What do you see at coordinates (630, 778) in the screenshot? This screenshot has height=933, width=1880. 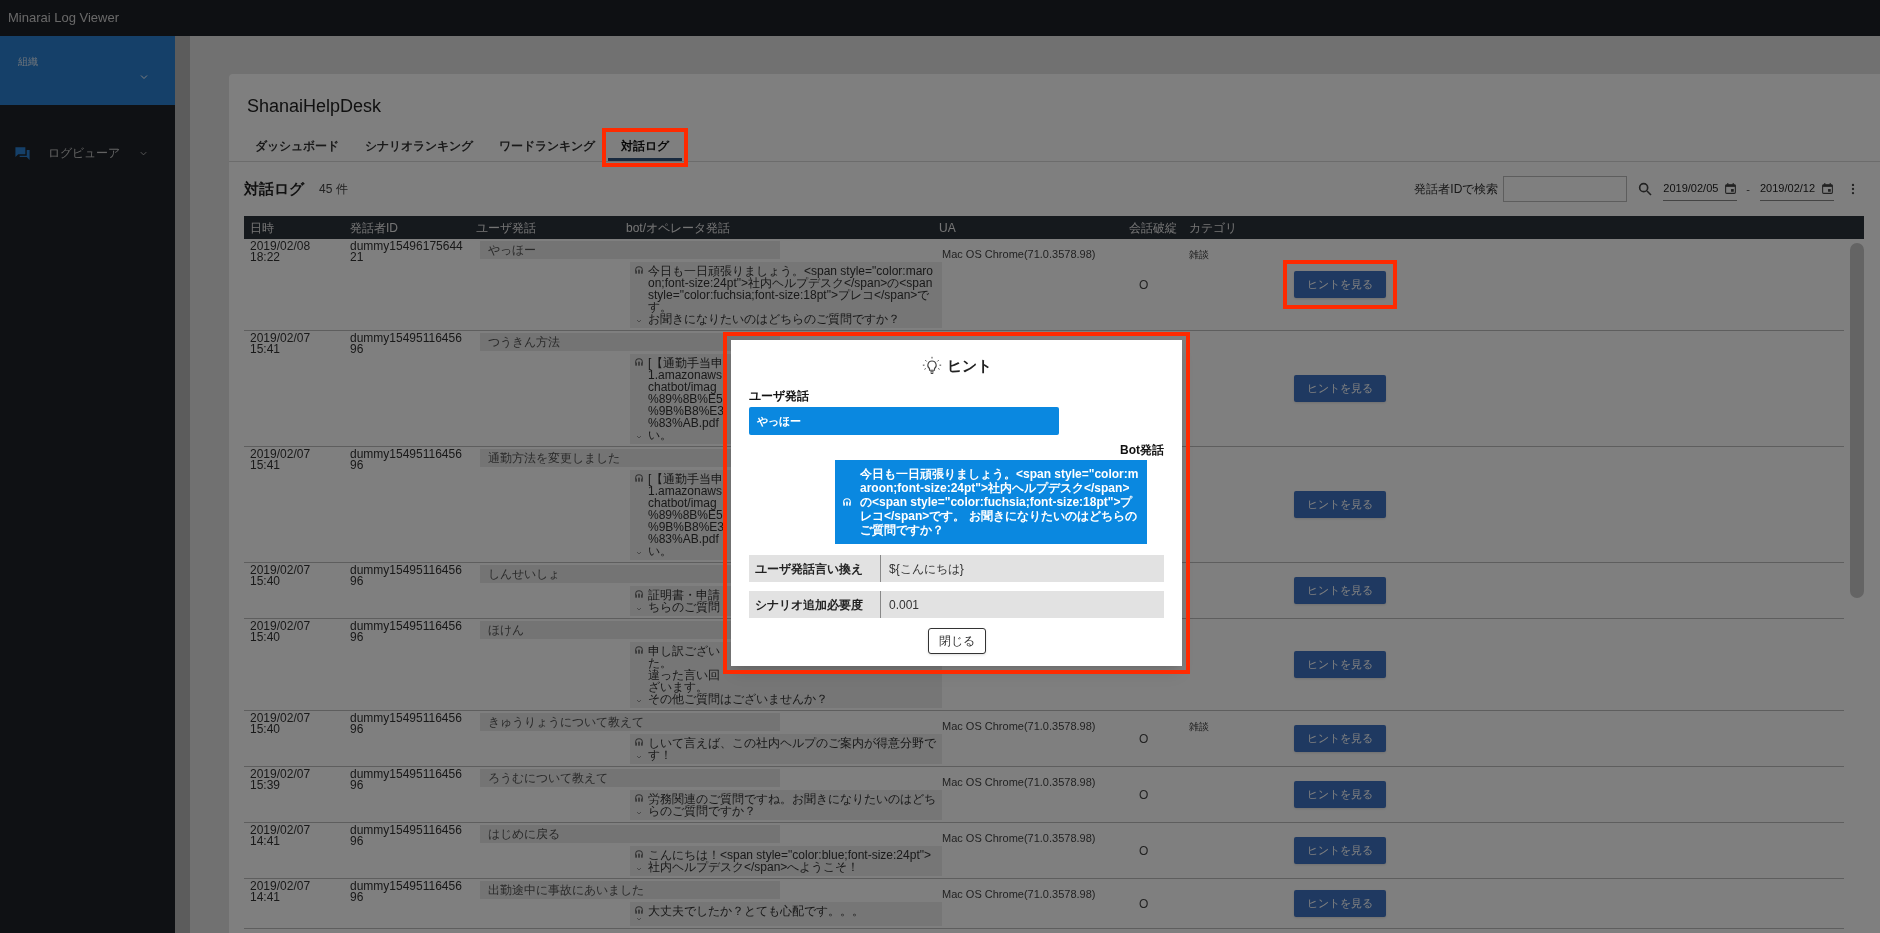 I see `user-utterance: ろうむについて教えて` at bounding box center [630, 778].